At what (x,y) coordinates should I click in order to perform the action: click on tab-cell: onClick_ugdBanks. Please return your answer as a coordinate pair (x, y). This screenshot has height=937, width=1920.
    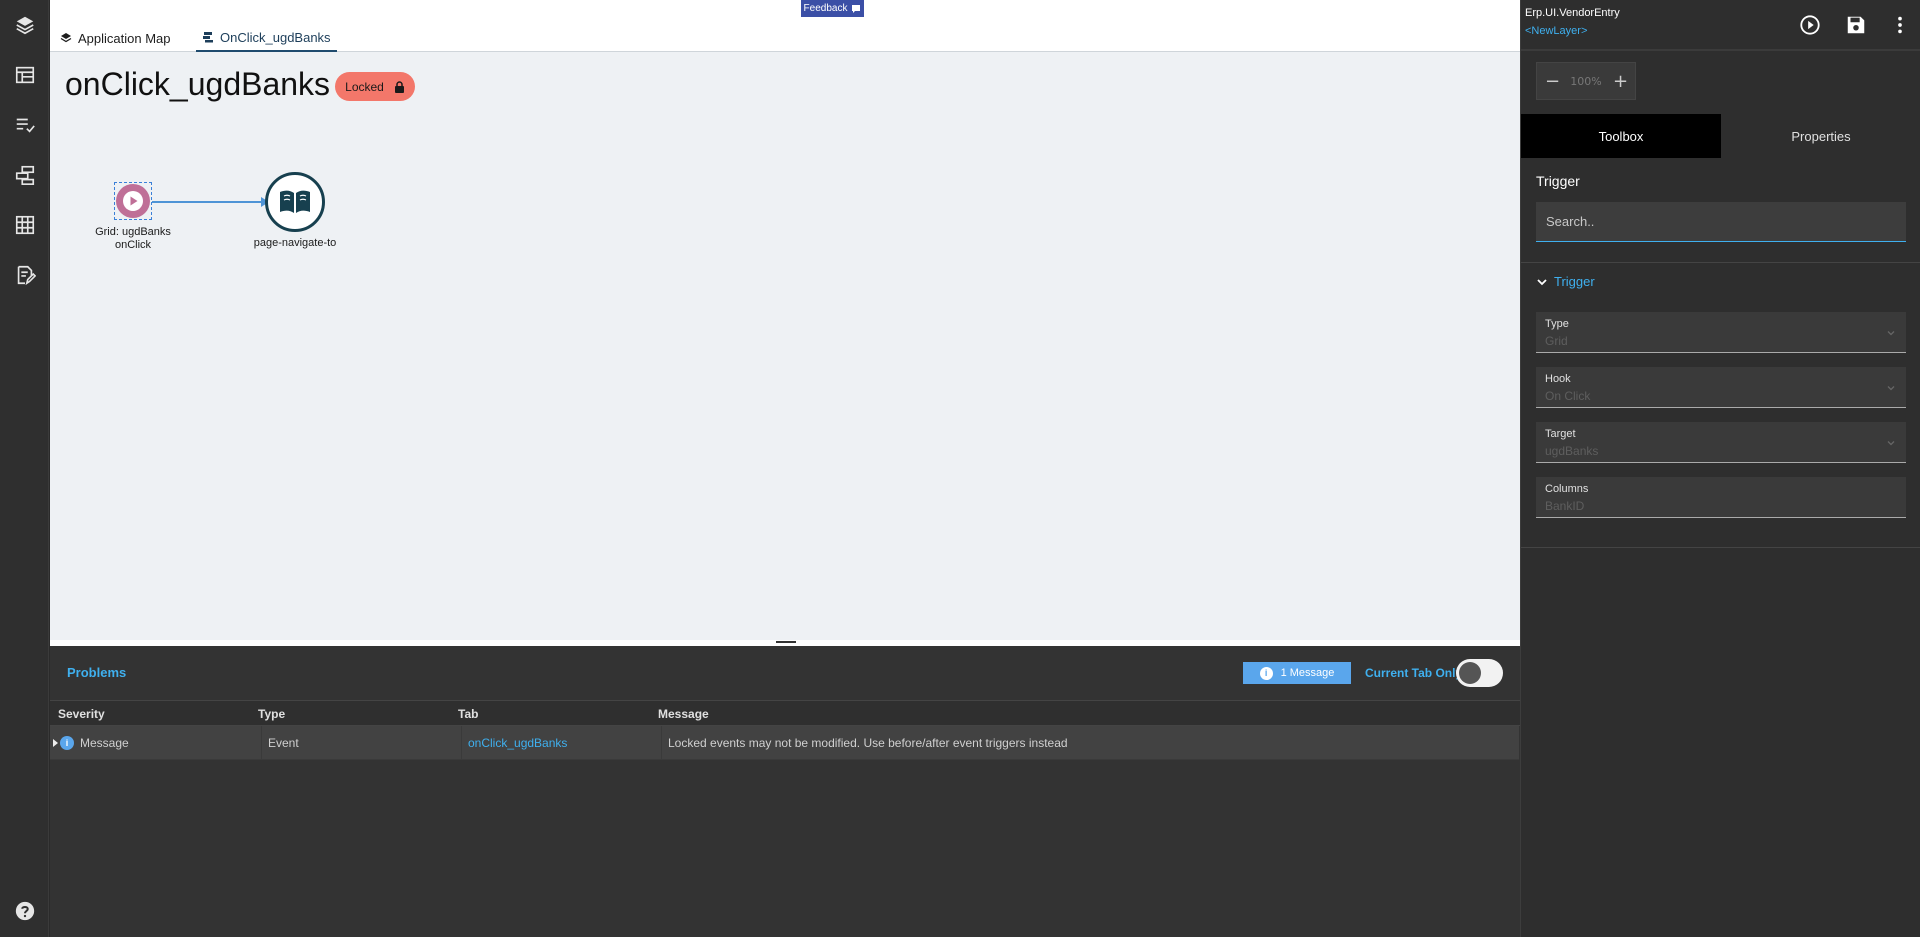
    Looking at the image, I should click on (562, 743).